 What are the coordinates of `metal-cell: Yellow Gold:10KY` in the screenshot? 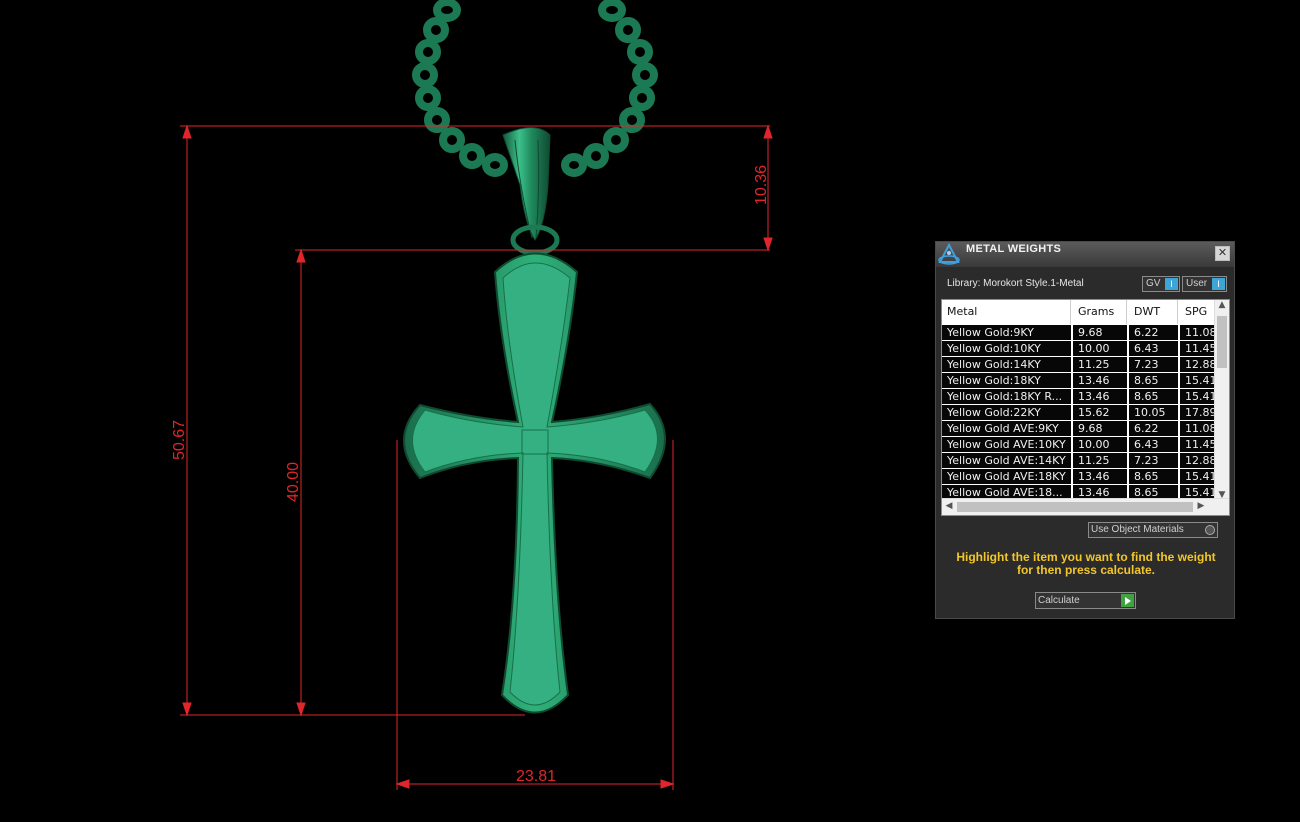 It's located at (1006, 348).